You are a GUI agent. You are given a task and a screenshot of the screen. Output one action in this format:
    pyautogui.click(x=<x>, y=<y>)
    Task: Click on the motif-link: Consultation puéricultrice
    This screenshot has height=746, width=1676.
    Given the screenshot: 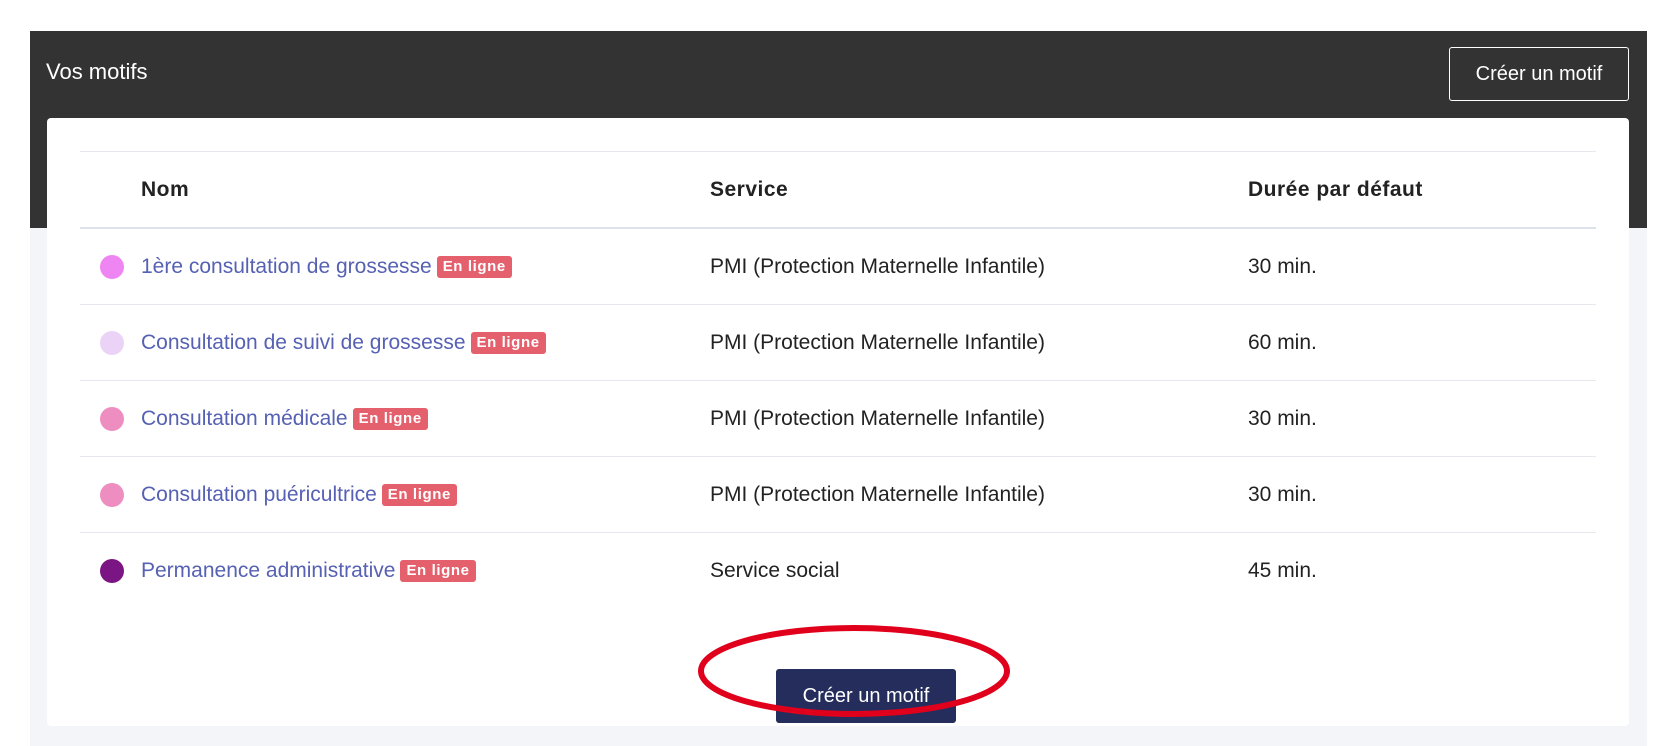 What is the action you would take?
    pyautogui.click(x=259, y=494)
    